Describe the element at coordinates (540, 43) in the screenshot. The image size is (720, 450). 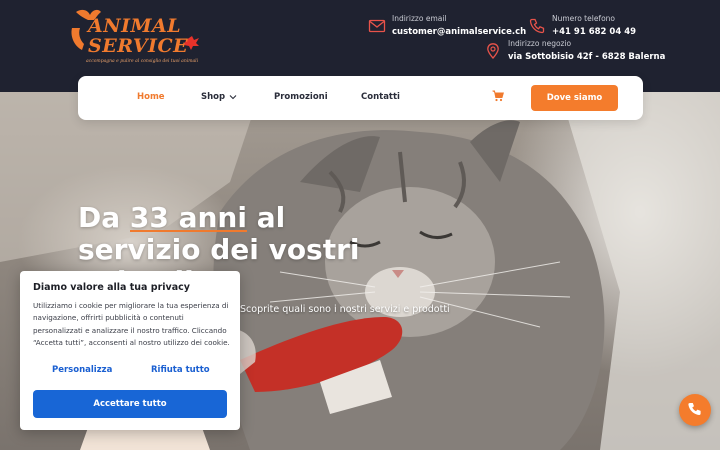
I see `shop-label: Indirizzo negozio` at that location.